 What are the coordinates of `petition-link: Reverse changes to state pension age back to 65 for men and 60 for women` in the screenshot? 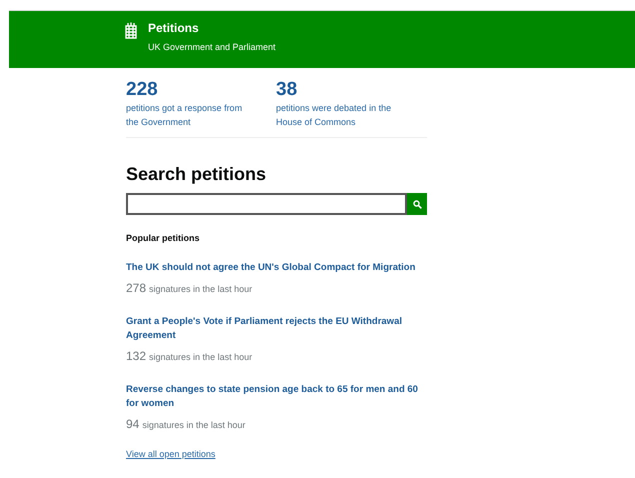 It's located at (276, 397).